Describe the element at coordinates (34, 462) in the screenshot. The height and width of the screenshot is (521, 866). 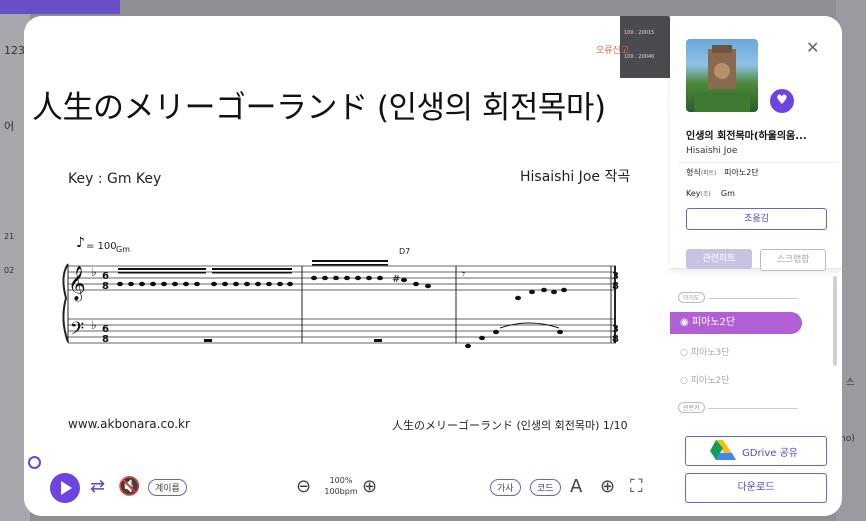
I see `progress-marker` at that location.